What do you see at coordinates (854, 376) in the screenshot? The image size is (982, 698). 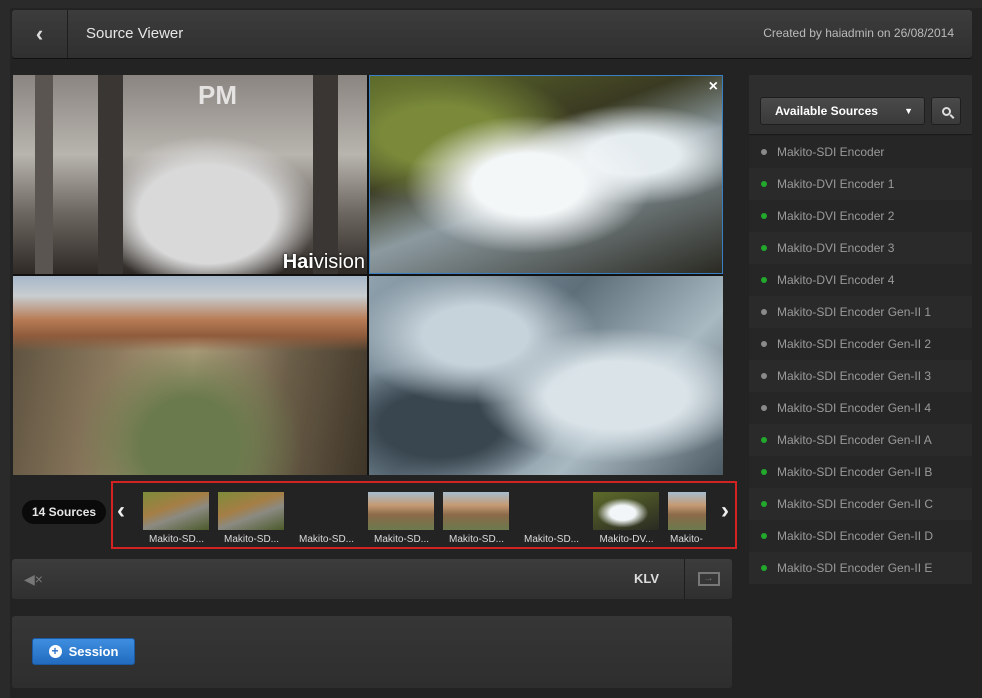 I see `source-name: Makito-SDI Encoder Gen-II 3` at bounding box center [854, 376].